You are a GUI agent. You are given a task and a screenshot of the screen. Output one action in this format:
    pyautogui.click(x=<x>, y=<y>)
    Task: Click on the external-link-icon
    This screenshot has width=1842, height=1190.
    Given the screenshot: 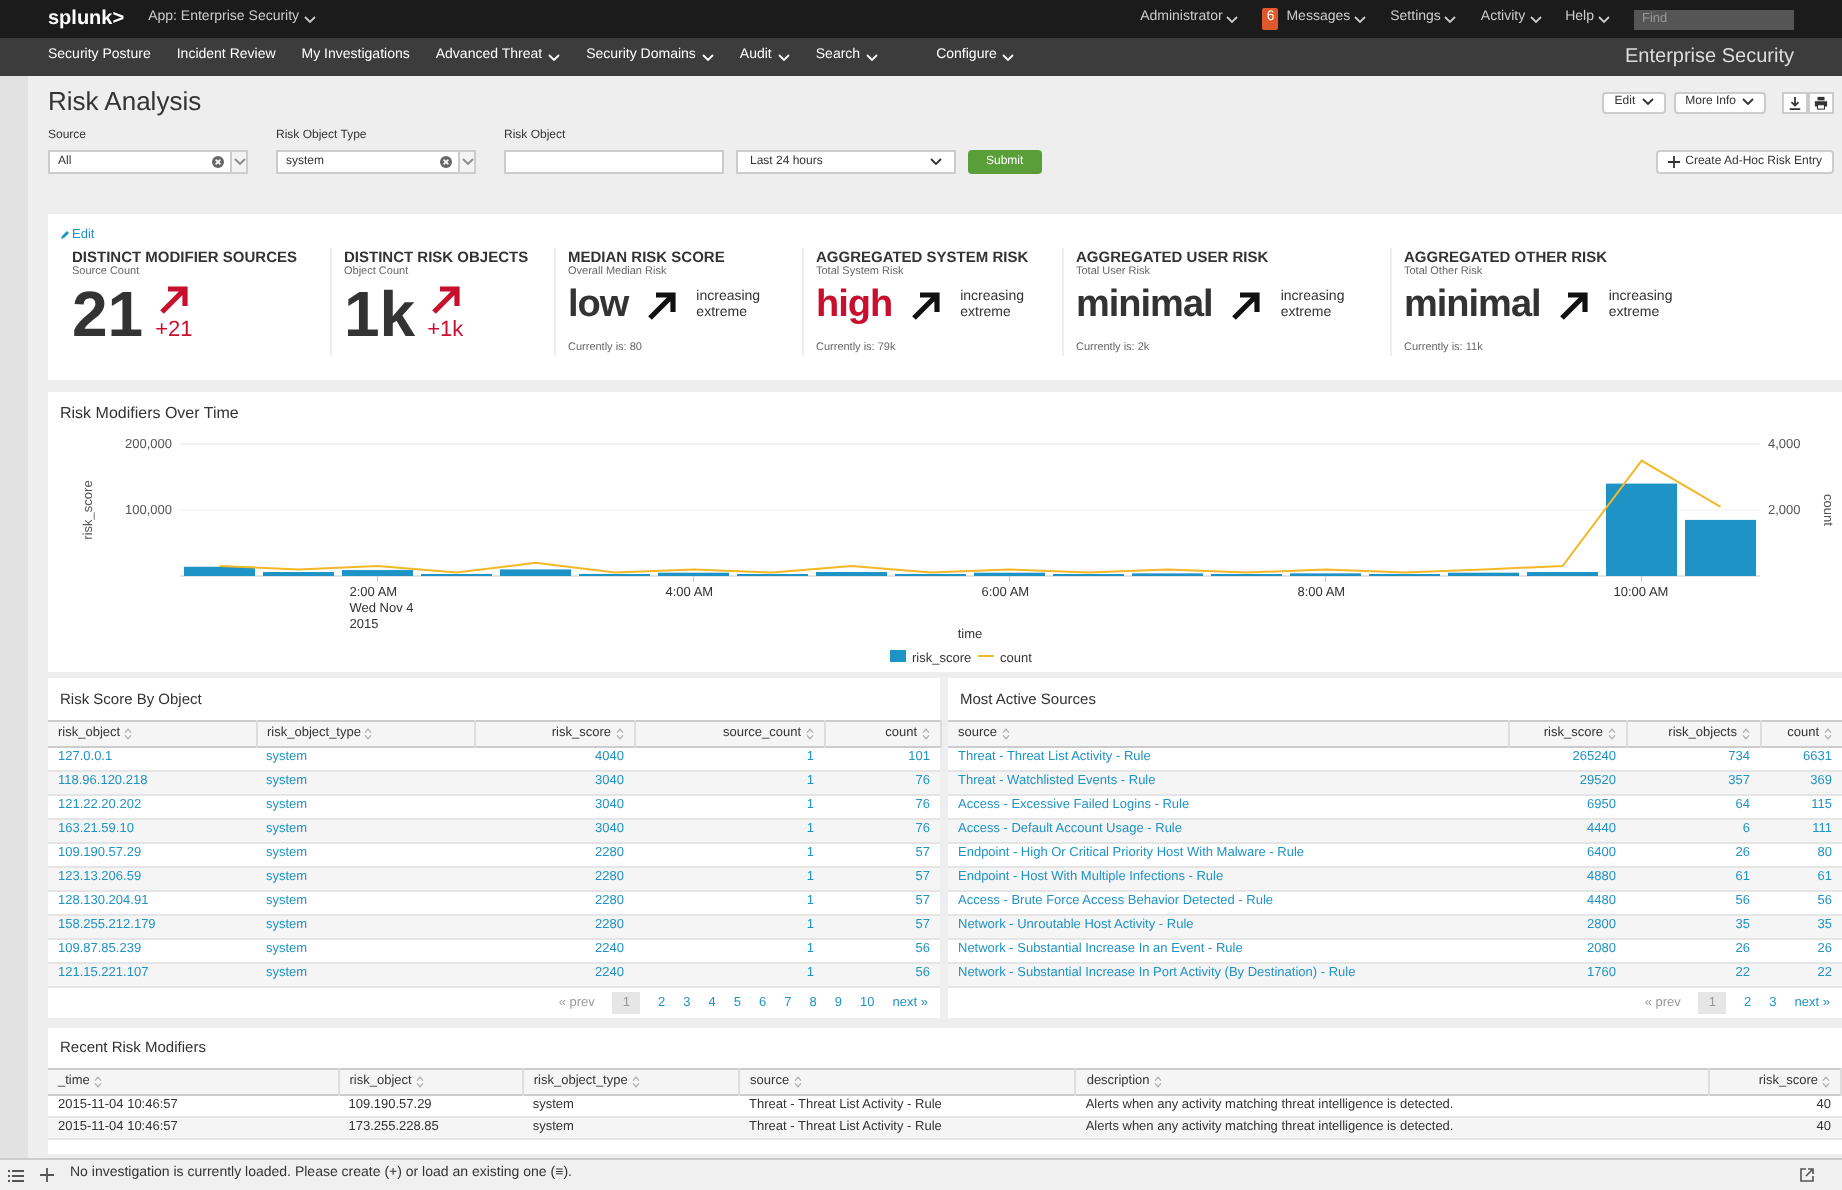 What is the action you would take?
    pyautogui.click(x=1807, y=1175)
    